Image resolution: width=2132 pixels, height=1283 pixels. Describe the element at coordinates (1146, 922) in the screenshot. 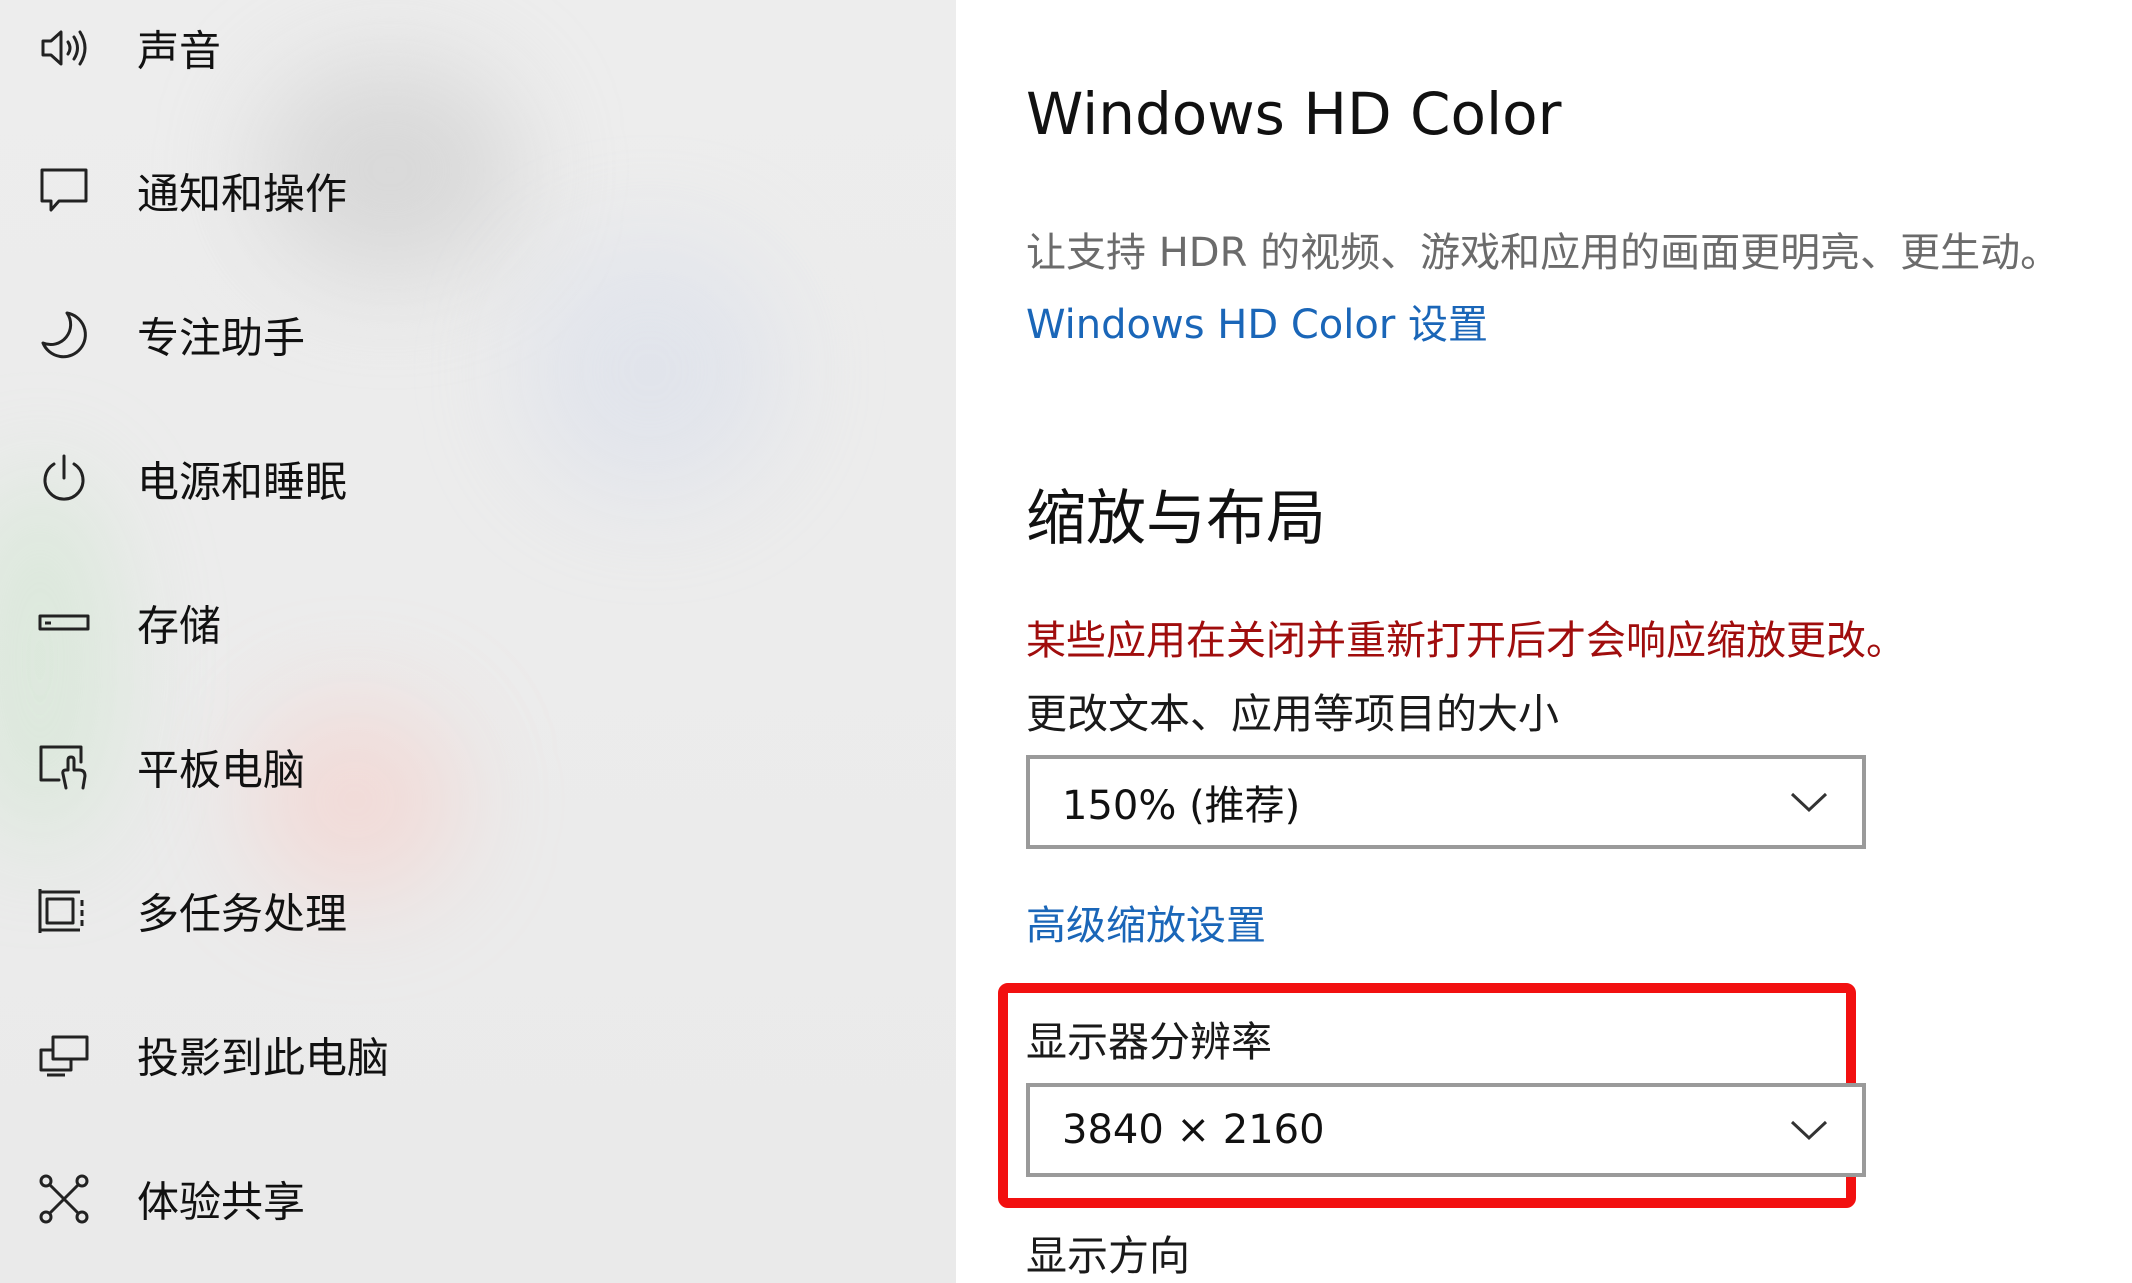

I see `advanced-scaling-link: 高级缩放设置` at that location.